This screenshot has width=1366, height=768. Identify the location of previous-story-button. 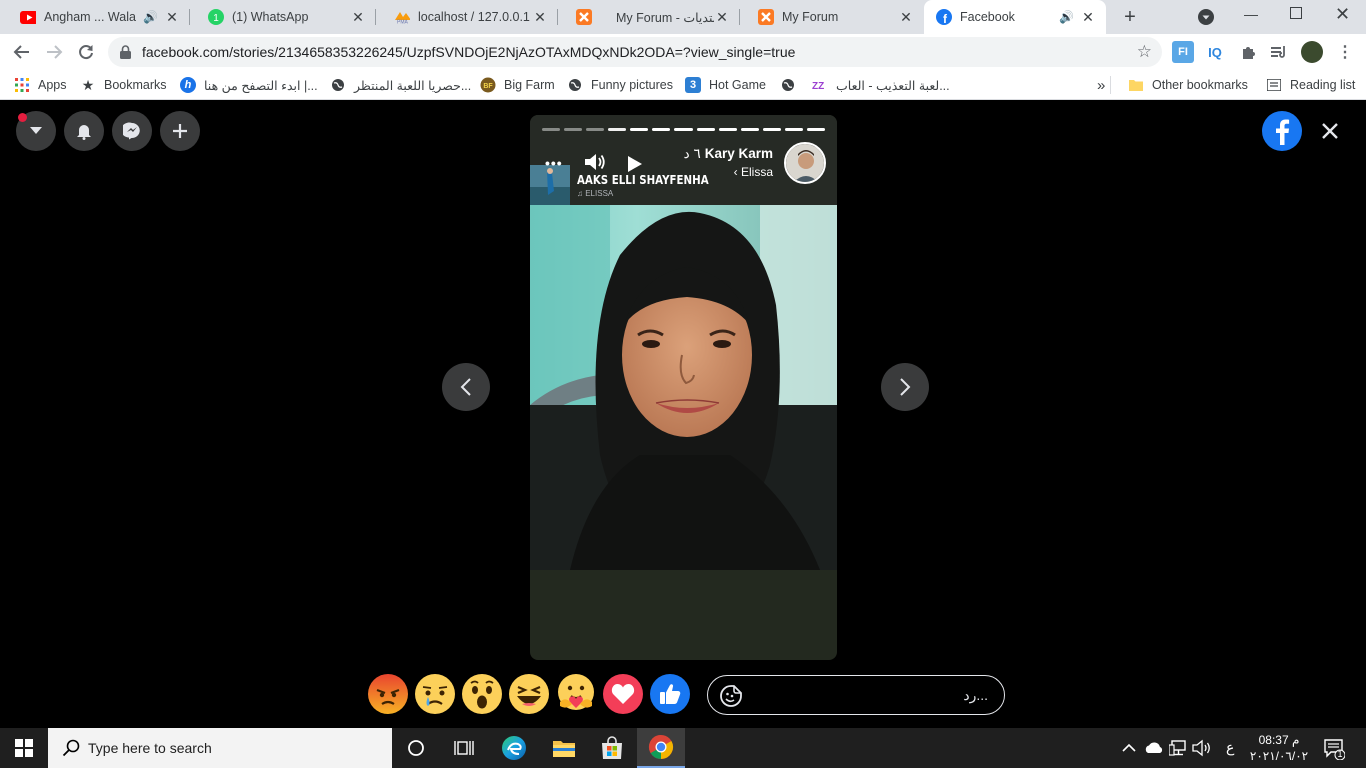
(466, 387).